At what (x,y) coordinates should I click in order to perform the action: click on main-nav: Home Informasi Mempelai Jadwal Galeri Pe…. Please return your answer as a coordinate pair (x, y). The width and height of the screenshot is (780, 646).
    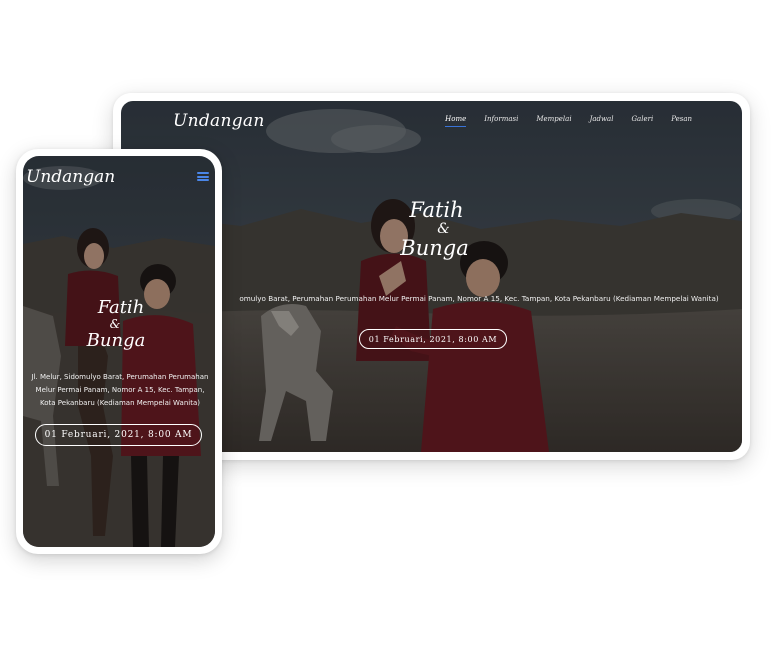
    Looking at the image, I should click on (568, 121).